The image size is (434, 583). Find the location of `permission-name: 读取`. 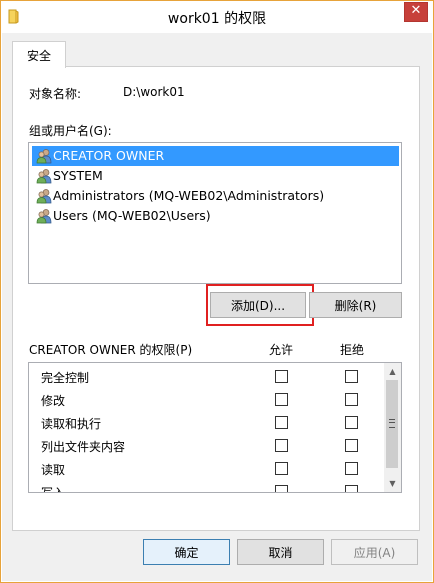

permission-name: 读取 is located at coordinates (53, 470).